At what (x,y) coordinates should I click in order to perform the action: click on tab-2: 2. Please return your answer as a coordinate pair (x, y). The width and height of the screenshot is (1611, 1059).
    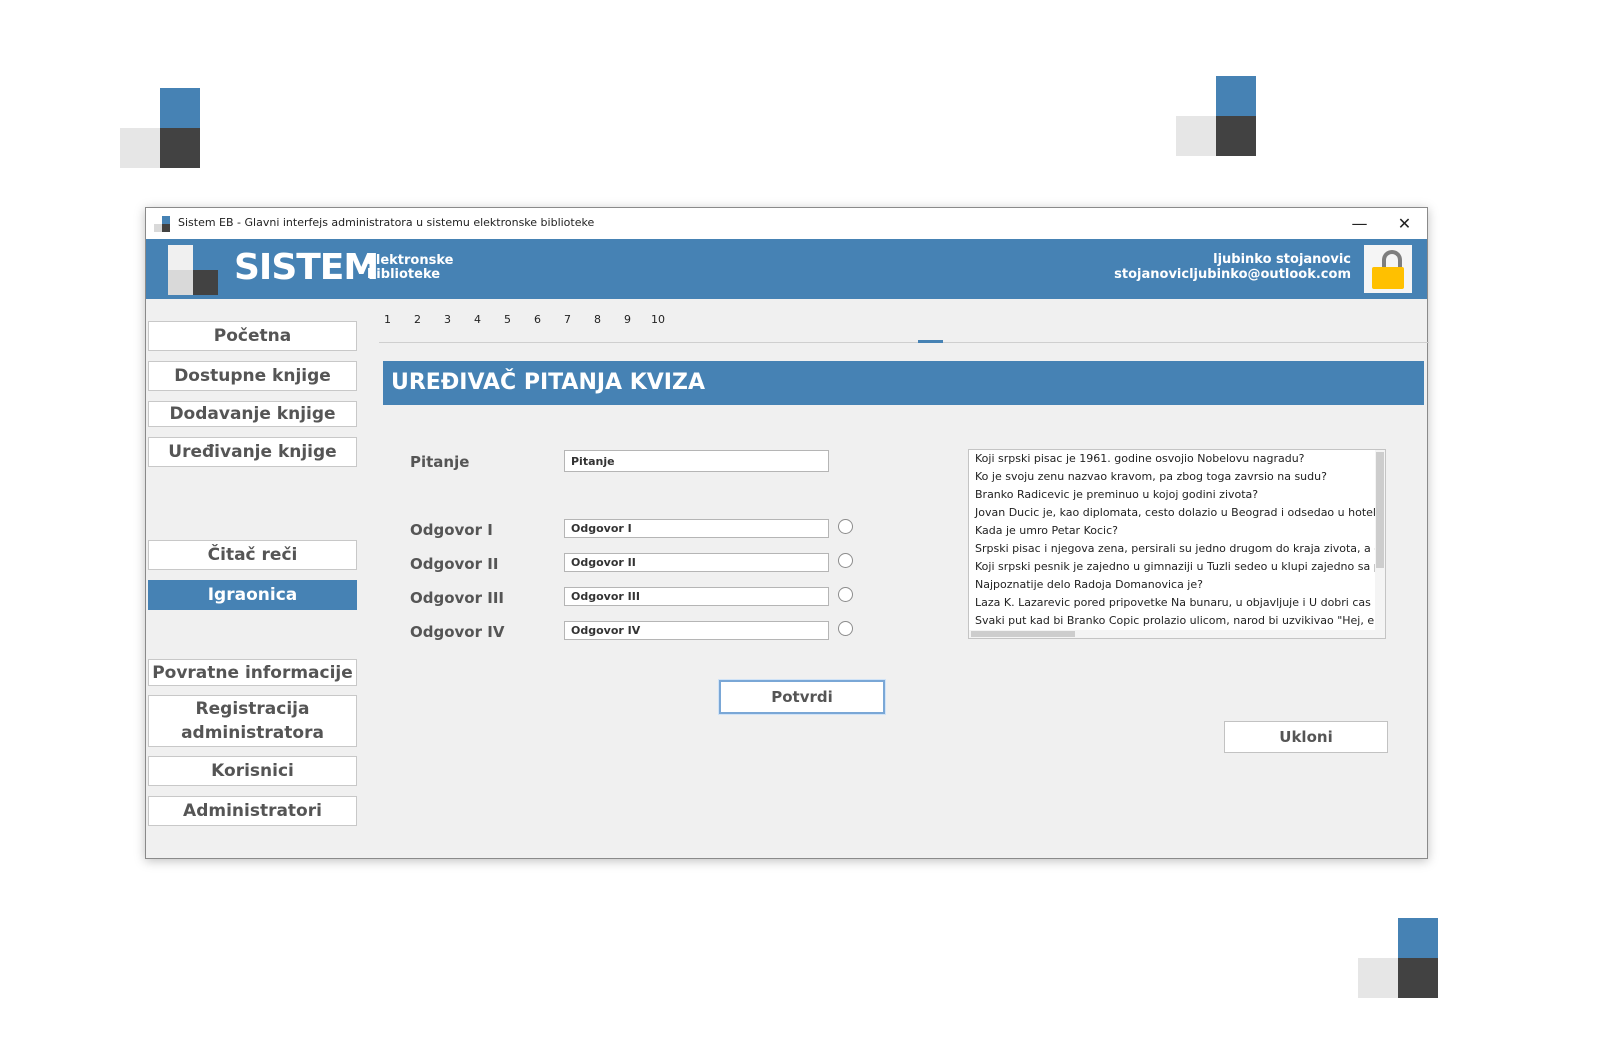
    Looking at the image, I should click on (417, 319).